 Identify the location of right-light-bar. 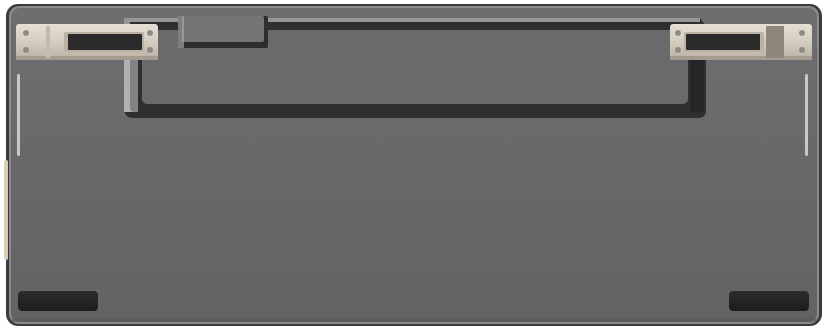
(806, 115).